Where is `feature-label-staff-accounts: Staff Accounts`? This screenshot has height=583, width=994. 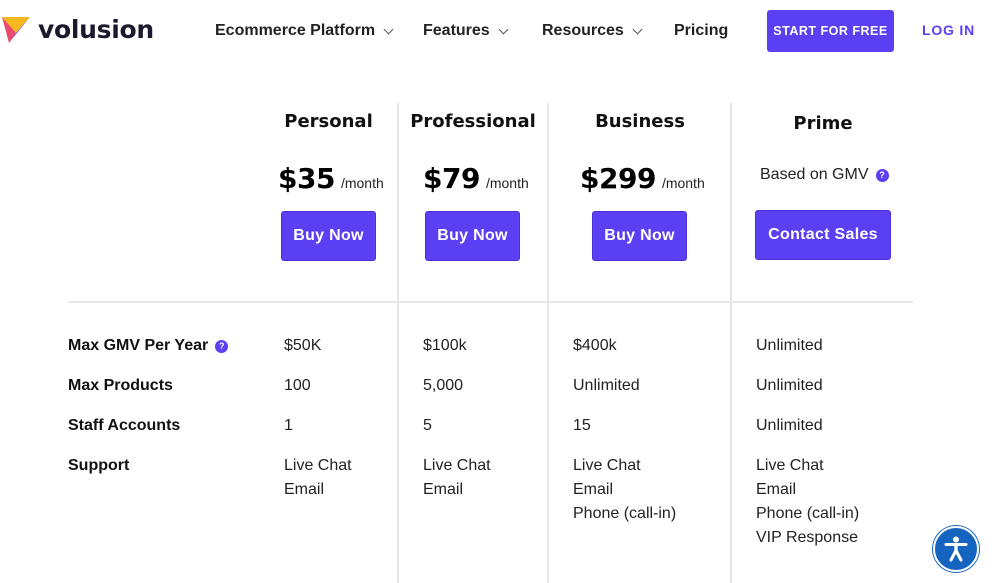
feature-label-staff-accounts: Staff Accounts is located at coordinates (124, 426).